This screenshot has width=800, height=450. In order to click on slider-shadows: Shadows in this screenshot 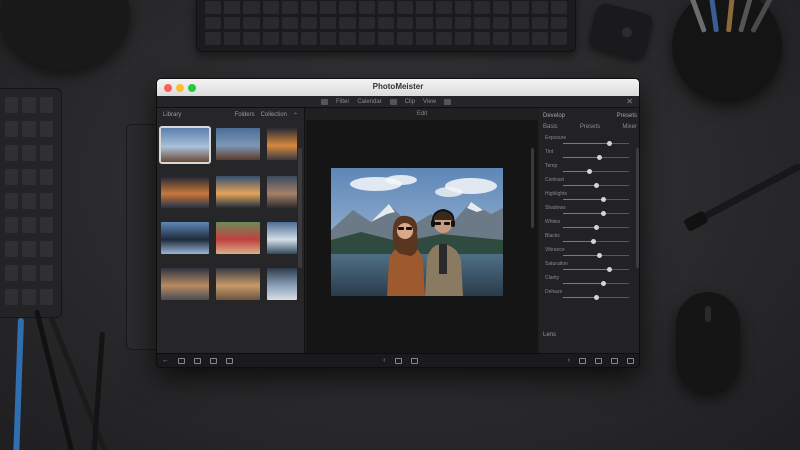, I will do `click(589, 211)`.